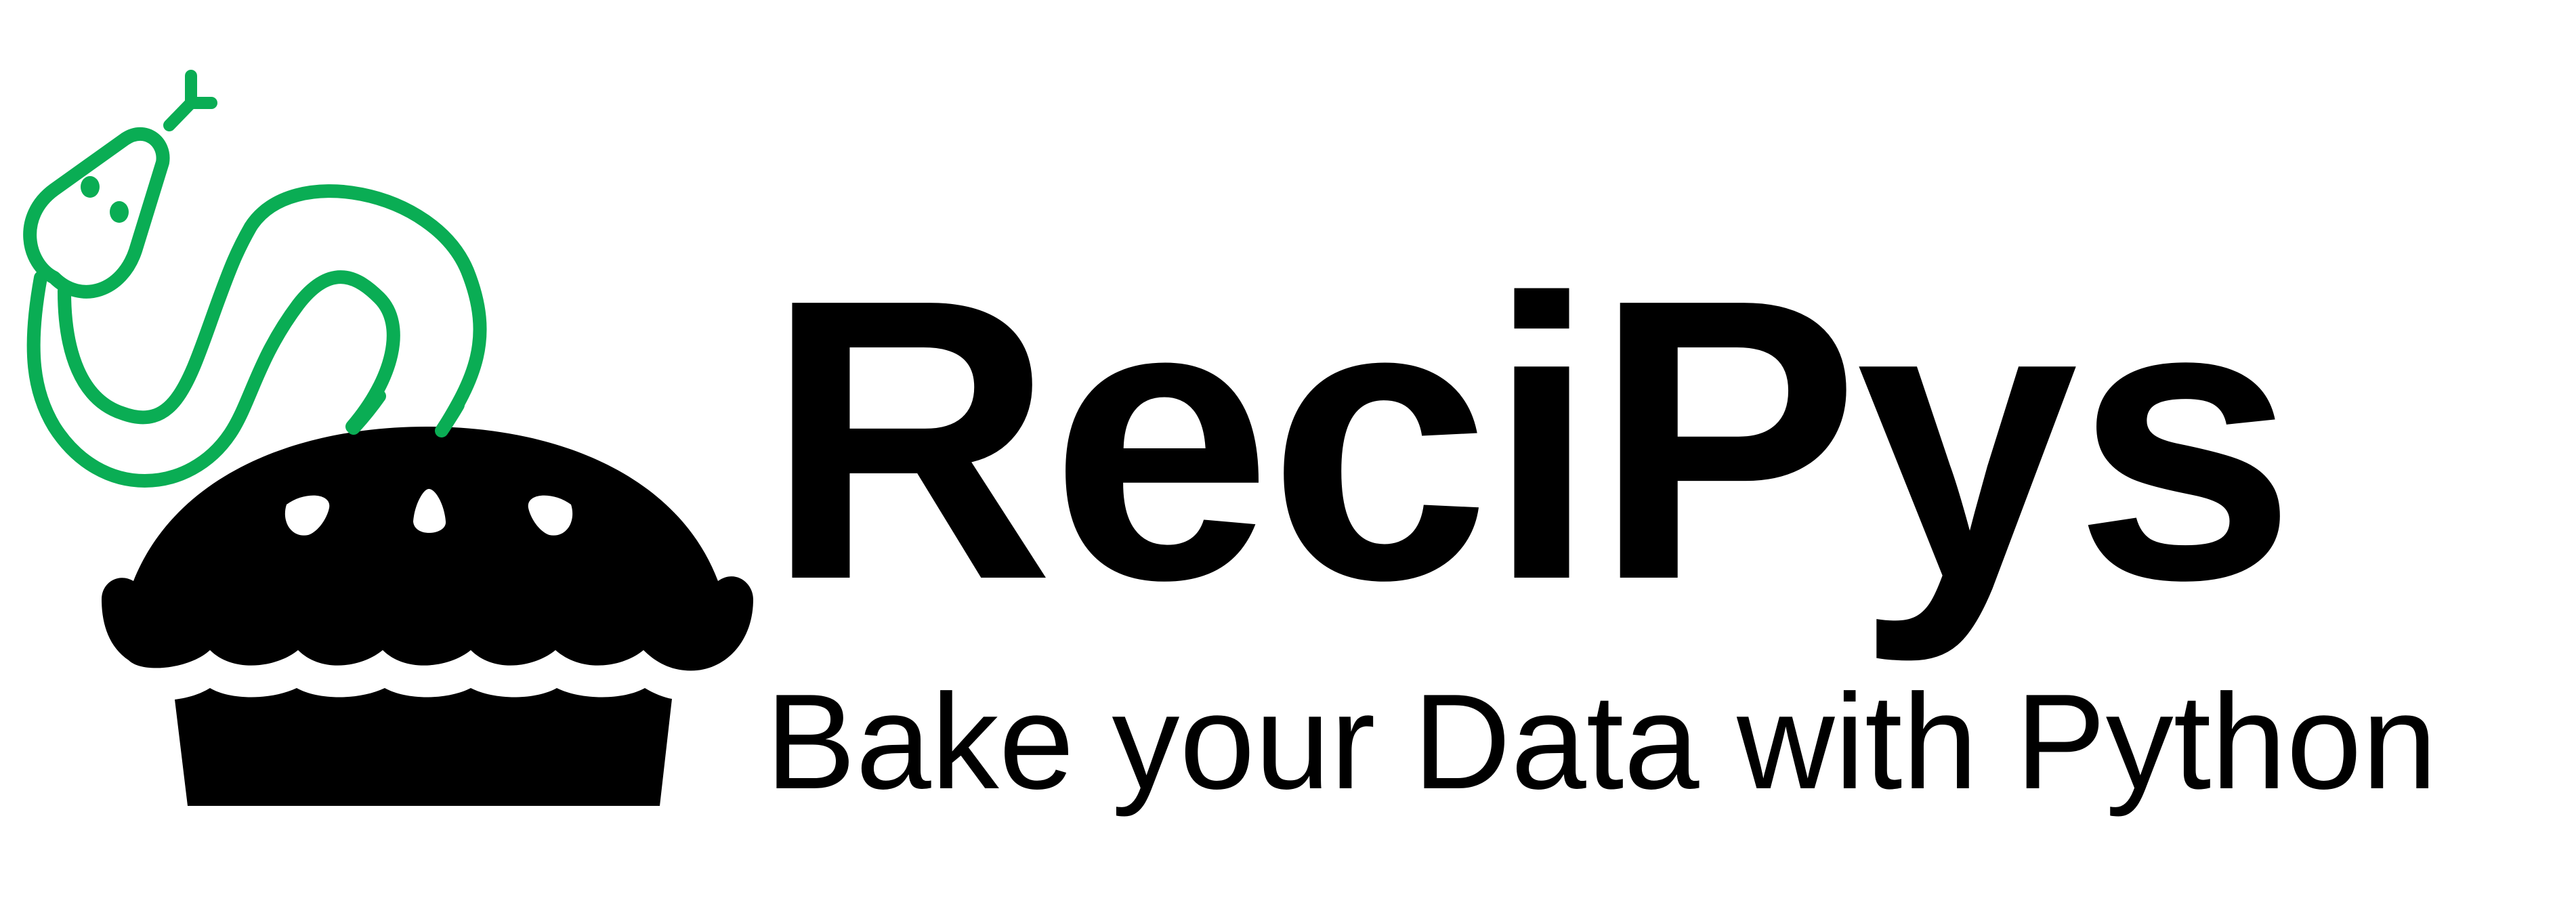  What do you see at coordinates (105, 199) in the screenshot?
I see `snake-eyes` at bounding box center [105, 199].